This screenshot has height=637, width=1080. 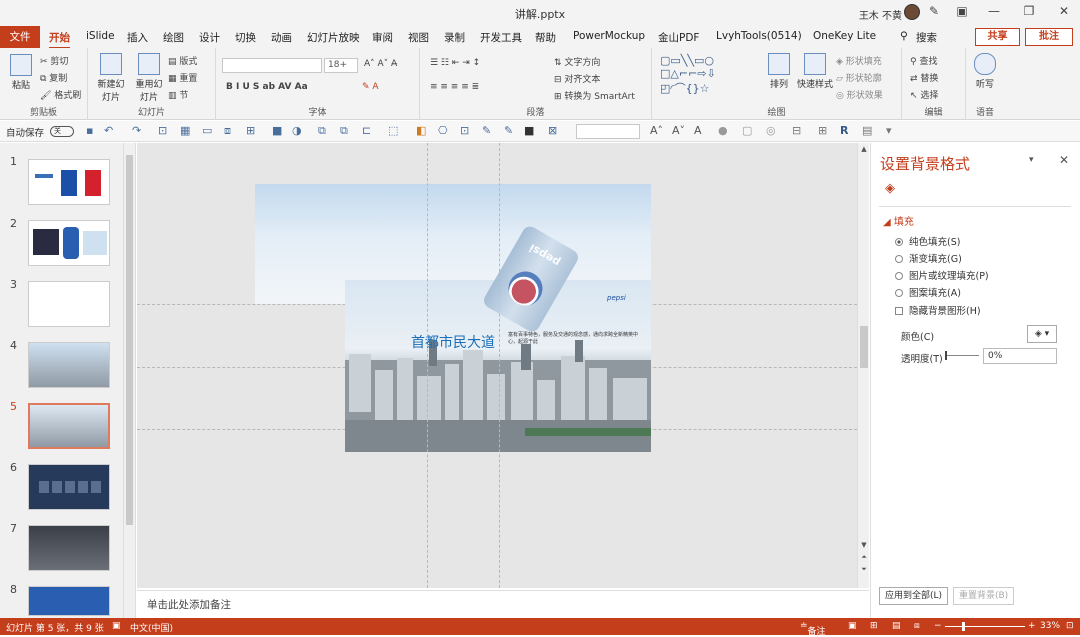 I want to click on list-buttons: ☰ ☷ ⇤ ⇥ ↕, so click(x=455, y=63).